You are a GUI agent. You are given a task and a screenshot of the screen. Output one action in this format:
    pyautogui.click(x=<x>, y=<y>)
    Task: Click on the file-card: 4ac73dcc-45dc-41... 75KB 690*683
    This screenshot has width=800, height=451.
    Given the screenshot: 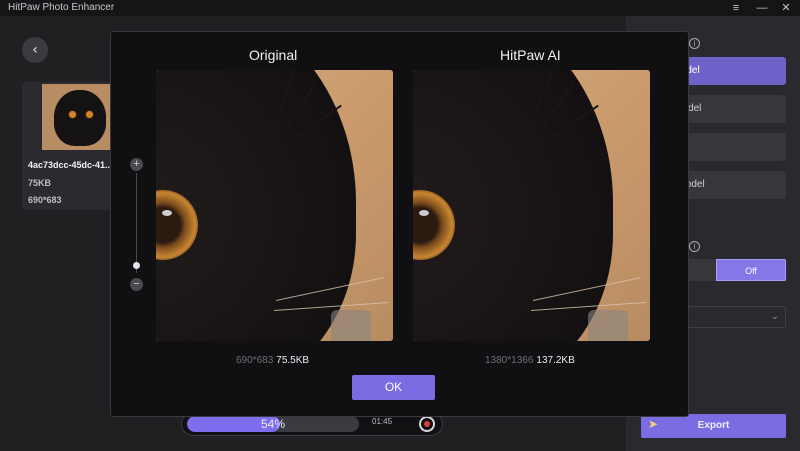 What is the action you would take?
    pyautogui.click(x=68, y=146)
    